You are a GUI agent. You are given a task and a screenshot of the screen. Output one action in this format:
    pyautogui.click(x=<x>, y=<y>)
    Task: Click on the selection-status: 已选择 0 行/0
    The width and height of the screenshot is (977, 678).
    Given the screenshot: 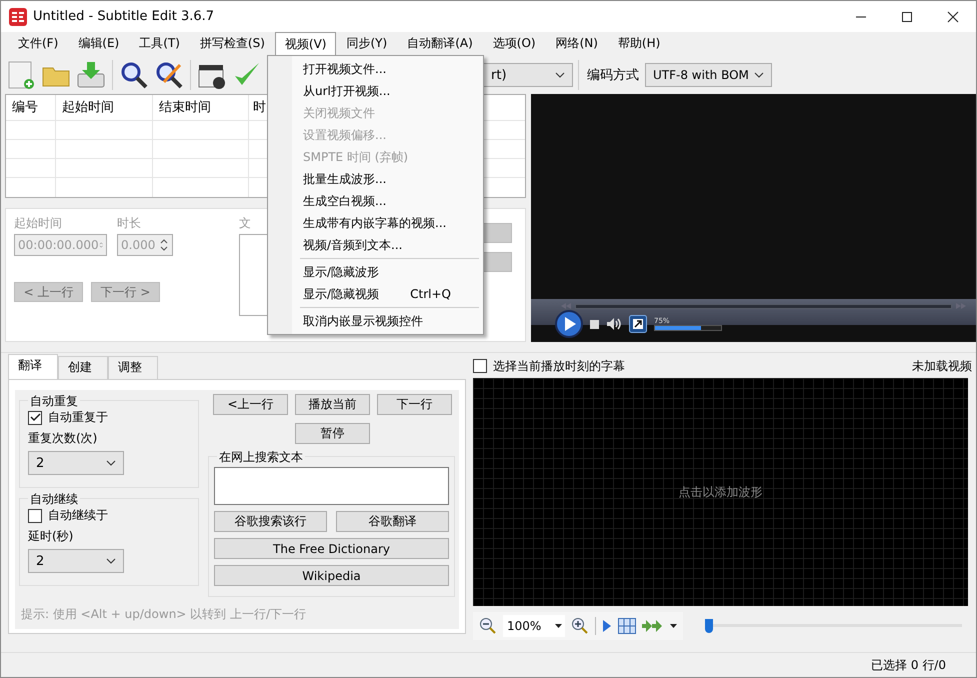 What is the action you would take?
    pyautogui.click(x=908, y=665)
    